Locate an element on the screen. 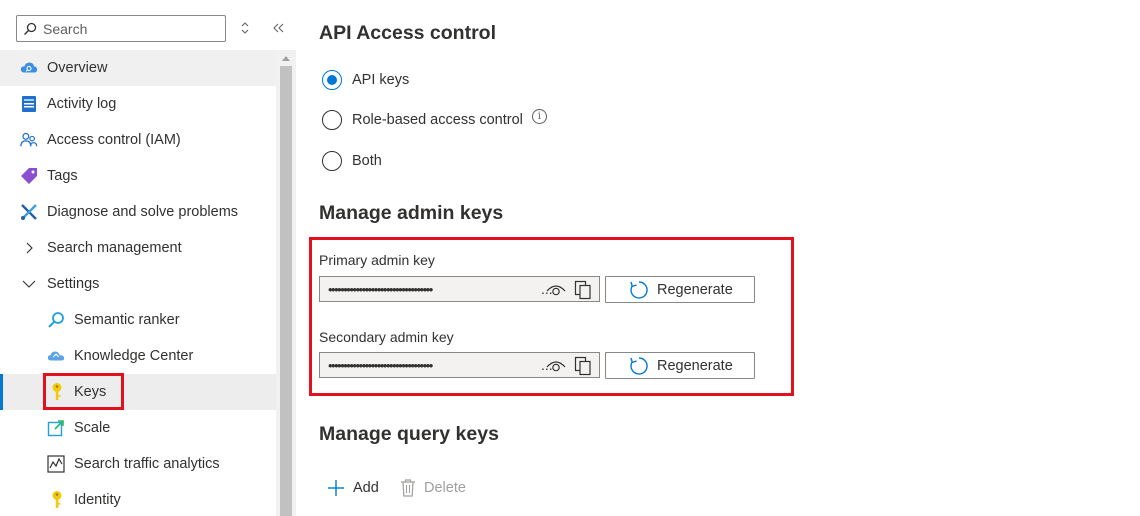 This screenshot has height=516, width=1140. search-input is located at coordinates (128, 28).